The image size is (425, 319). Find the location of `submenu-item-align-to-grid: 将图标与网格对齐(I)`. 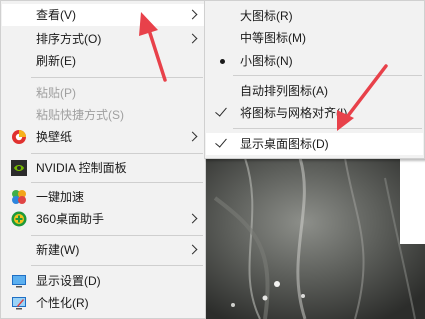

submenu-item-align-to-grid: 将图标与网格对齐(I) is located at coordinates (314, 113).